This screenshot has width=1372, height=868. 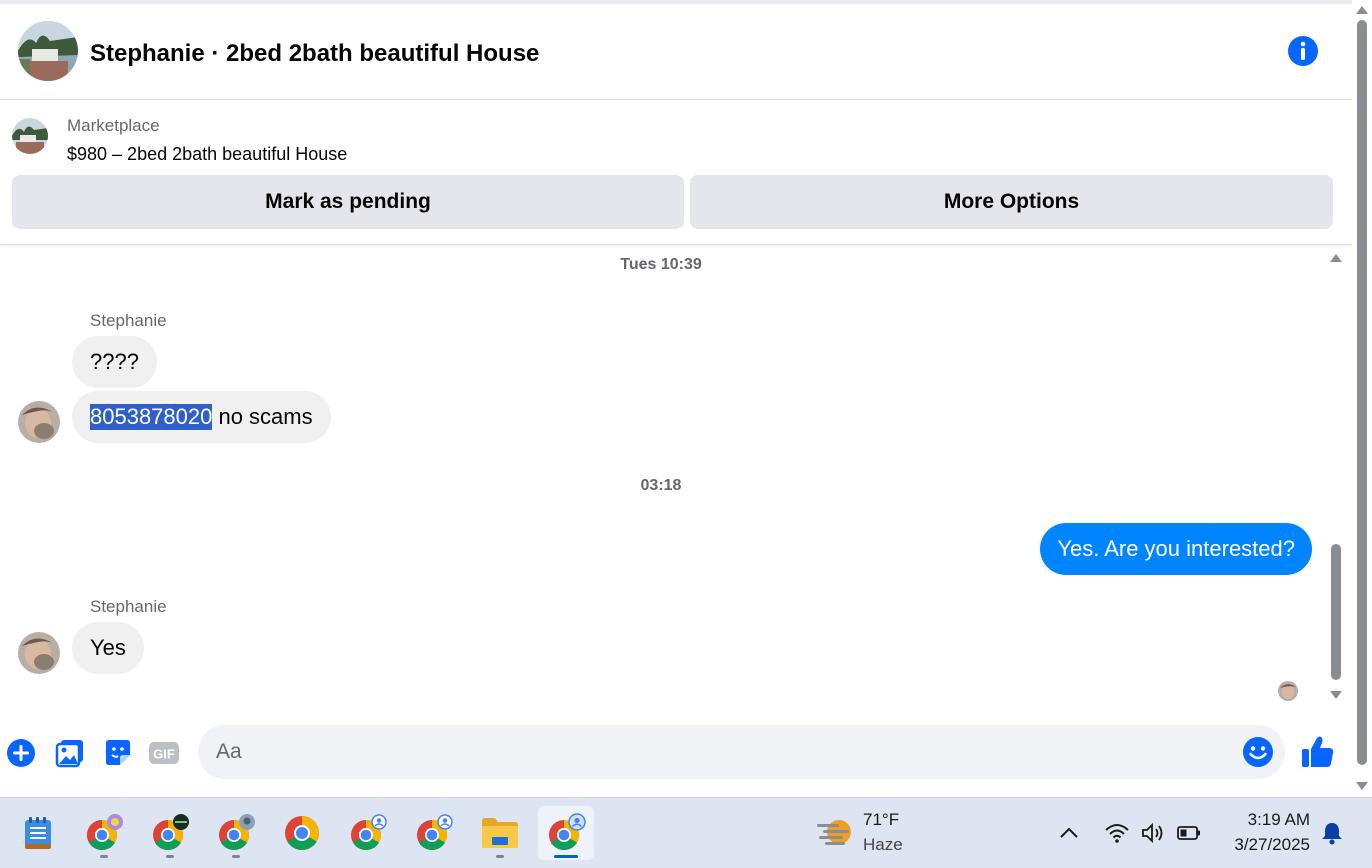 I want to click on weather-icon, so click(x=833, y=833).